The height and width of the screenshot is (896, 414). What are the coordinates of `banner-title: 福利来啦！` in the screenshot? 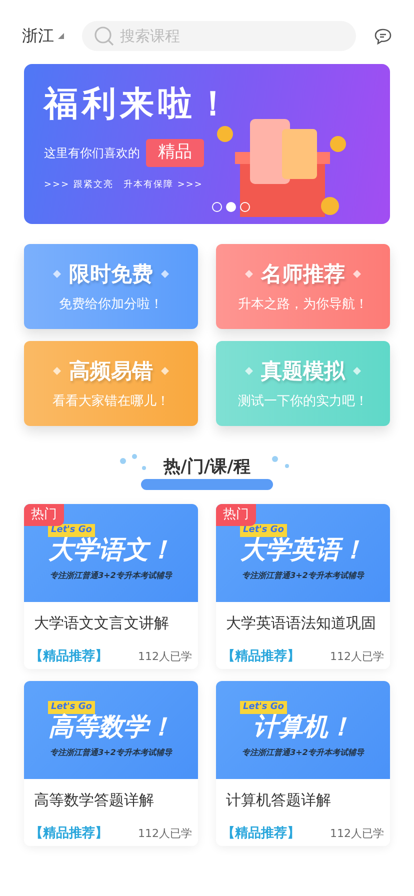 It's located at (139, 105).